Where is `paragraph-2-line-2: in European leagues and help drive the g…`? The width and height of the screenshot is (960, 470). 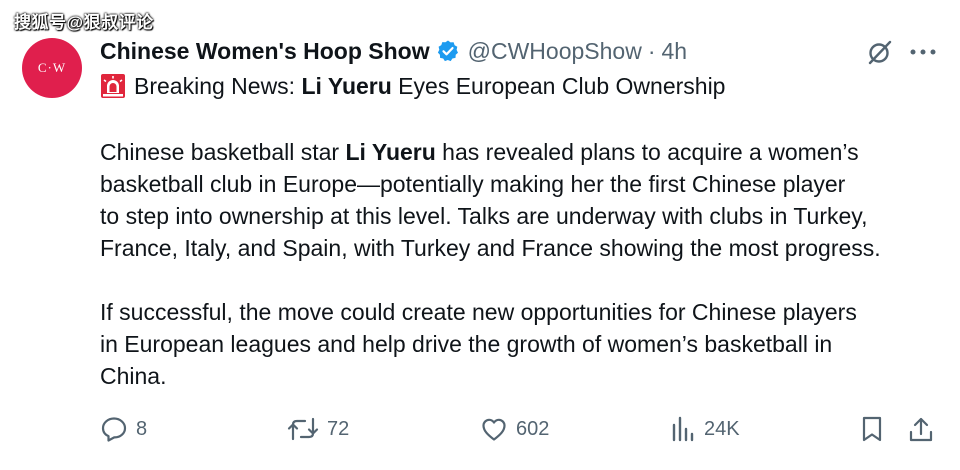
paragraph-2-line-2: in European leagues and help drive the g… is located at coordinates (466, 344).